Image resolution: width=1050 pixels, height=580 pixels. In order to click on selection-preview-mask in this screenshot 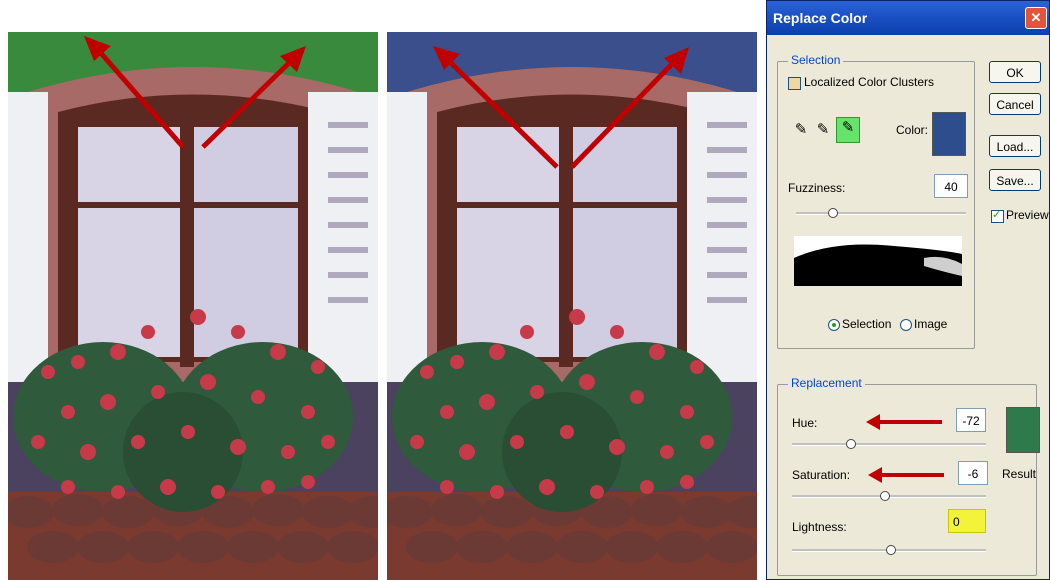, I will do `click(878, 261)`.